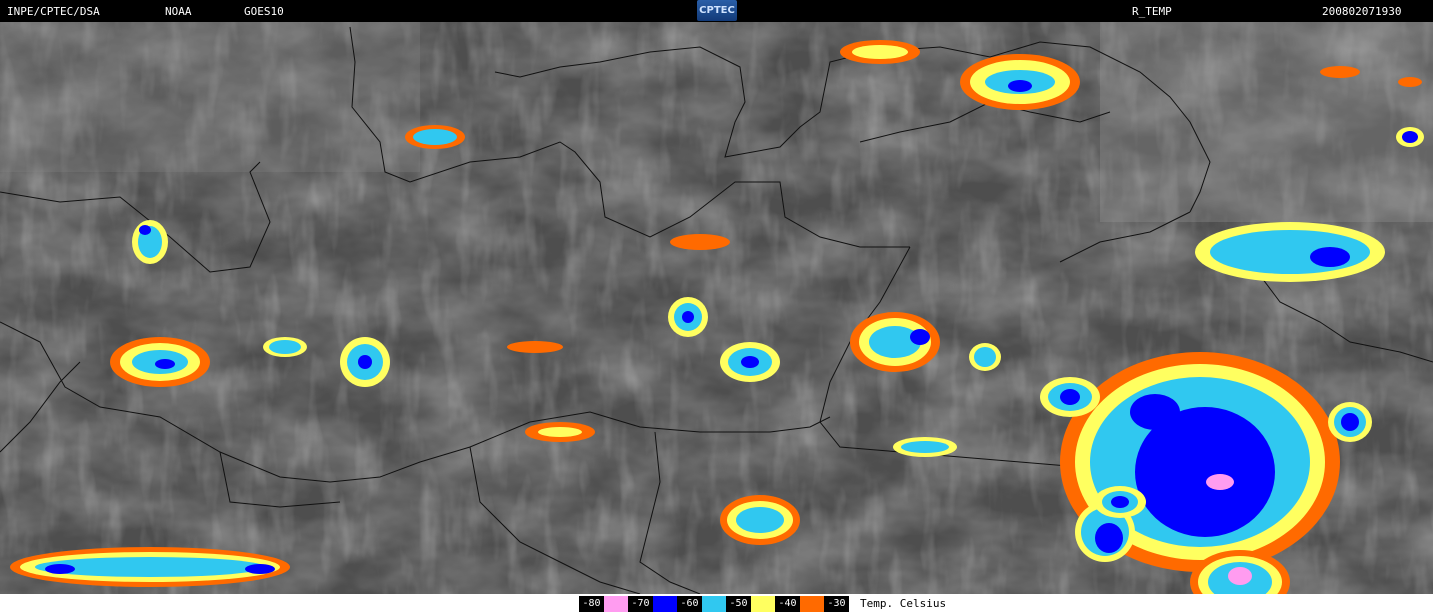 This screenshot has width=1433, height=614. What do you see at coordinates (738, 604) in the screenshot?
I see `legend-label: -50` at bounding box center [738, 604].